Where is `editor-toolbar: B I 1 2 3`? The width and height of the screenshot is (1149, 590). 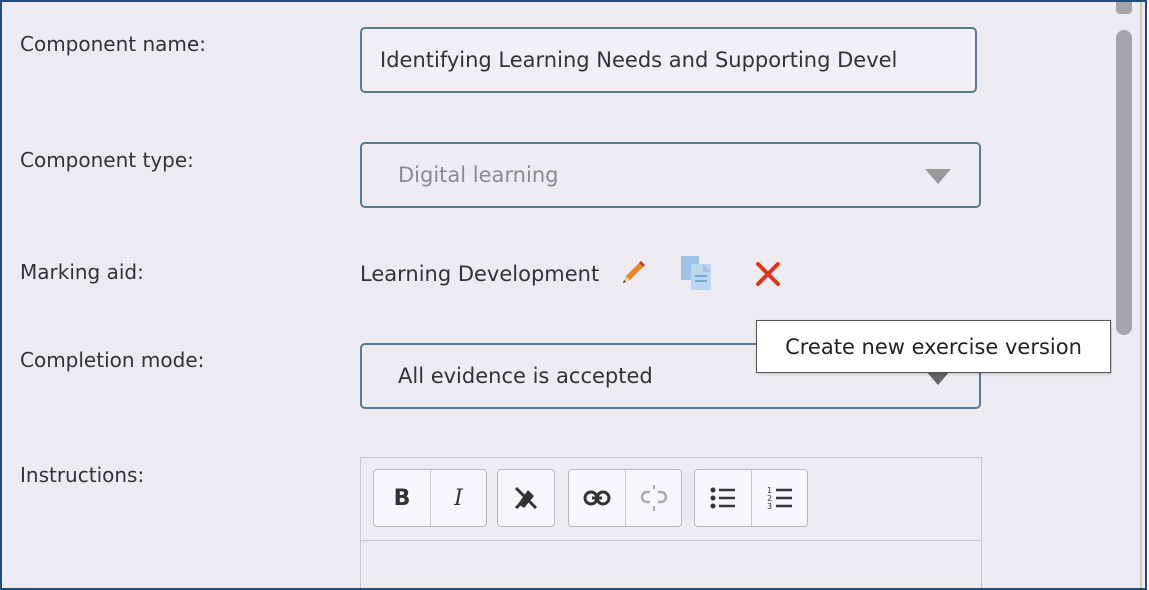 editor-toolbar: B I 1 2 3 is located at coordinates (671, 499).